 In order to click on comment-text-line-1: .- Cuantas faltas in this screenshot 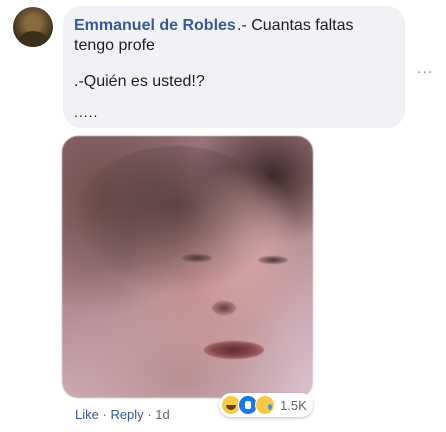, I will do `click(295, 25)`.